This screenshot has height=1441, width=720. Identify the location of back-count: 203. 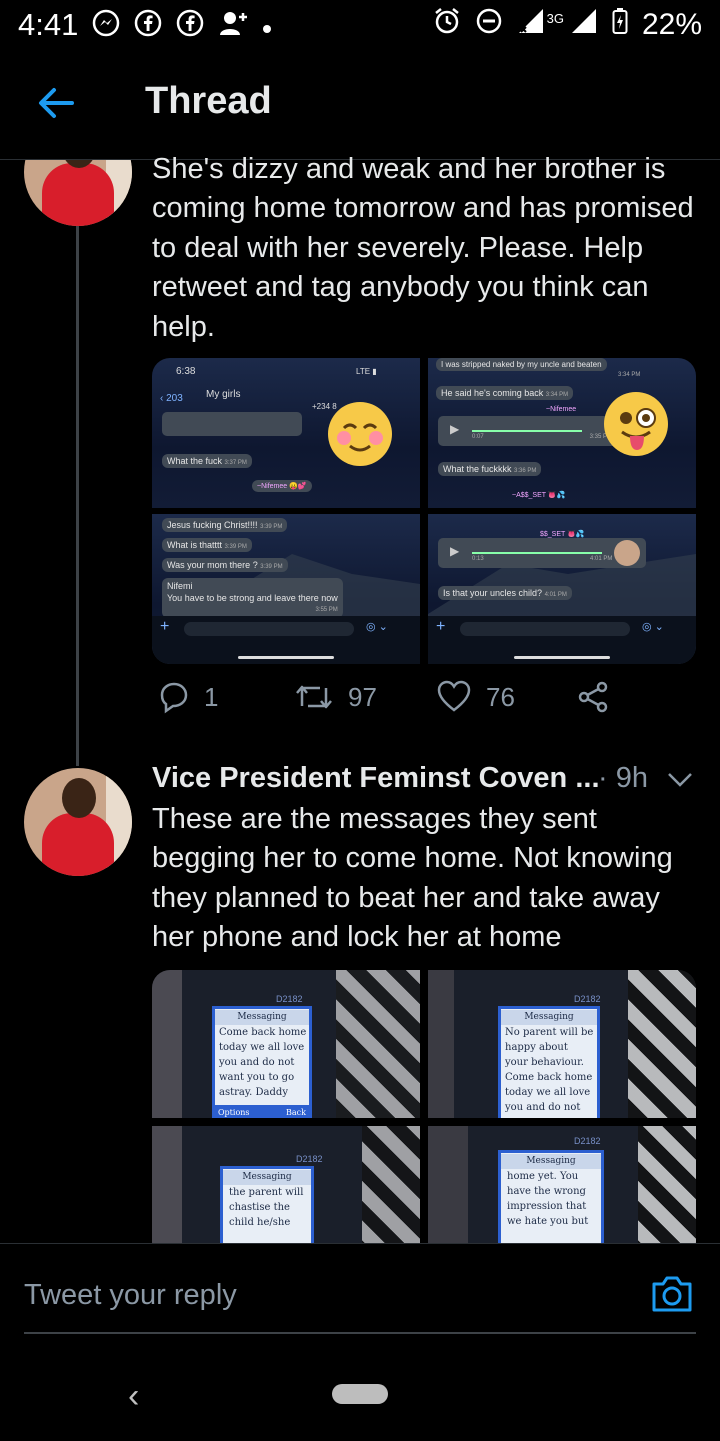
(174, 398).